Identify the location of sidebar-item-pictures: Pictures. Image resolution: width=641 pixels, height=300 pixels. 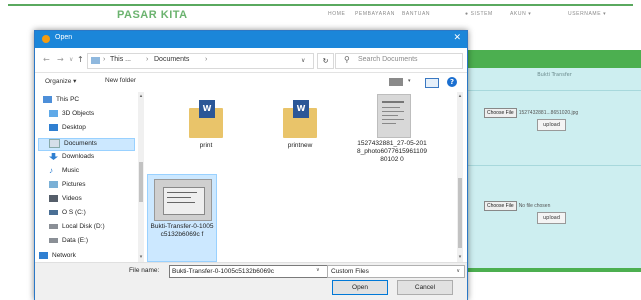
(67, 186).